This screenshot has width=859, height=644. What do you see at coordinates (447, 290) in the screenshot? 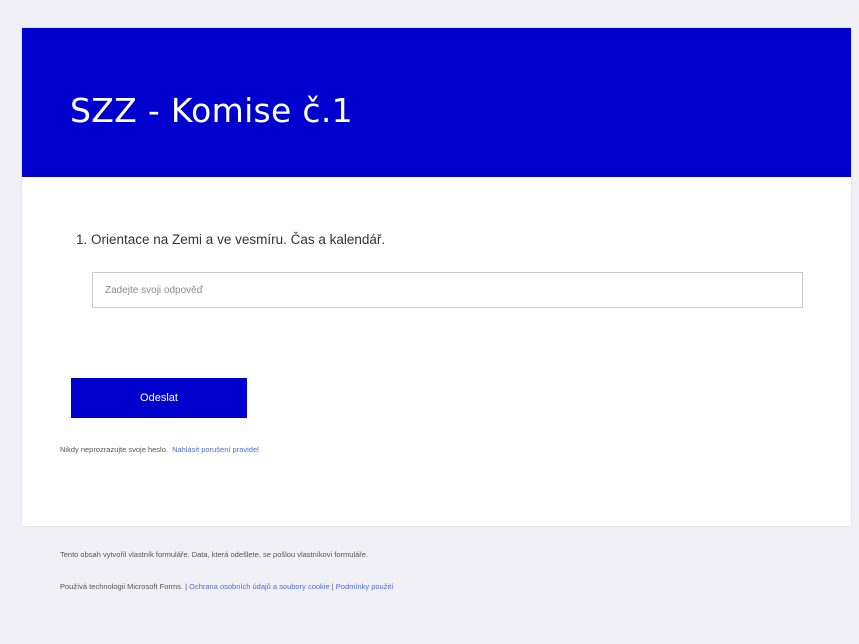
I see `answer-input` at bounding box center [447, 290].